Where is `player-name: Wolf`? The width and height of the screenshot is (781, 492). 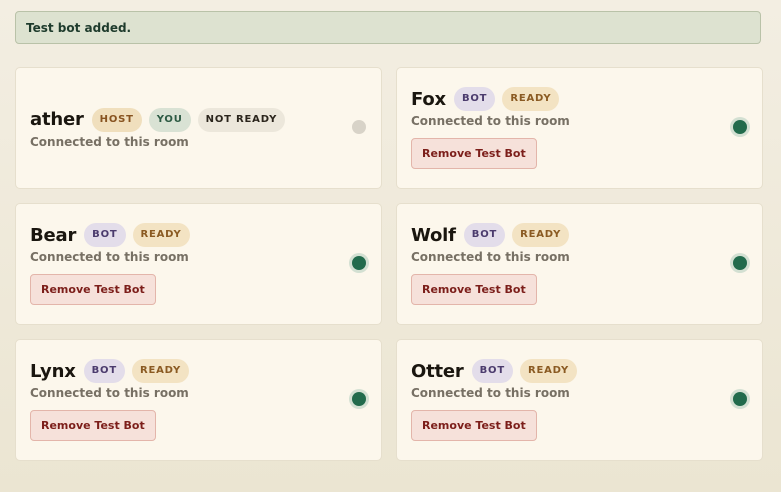
player-name: Wolf is located at coordinates (433, 235).